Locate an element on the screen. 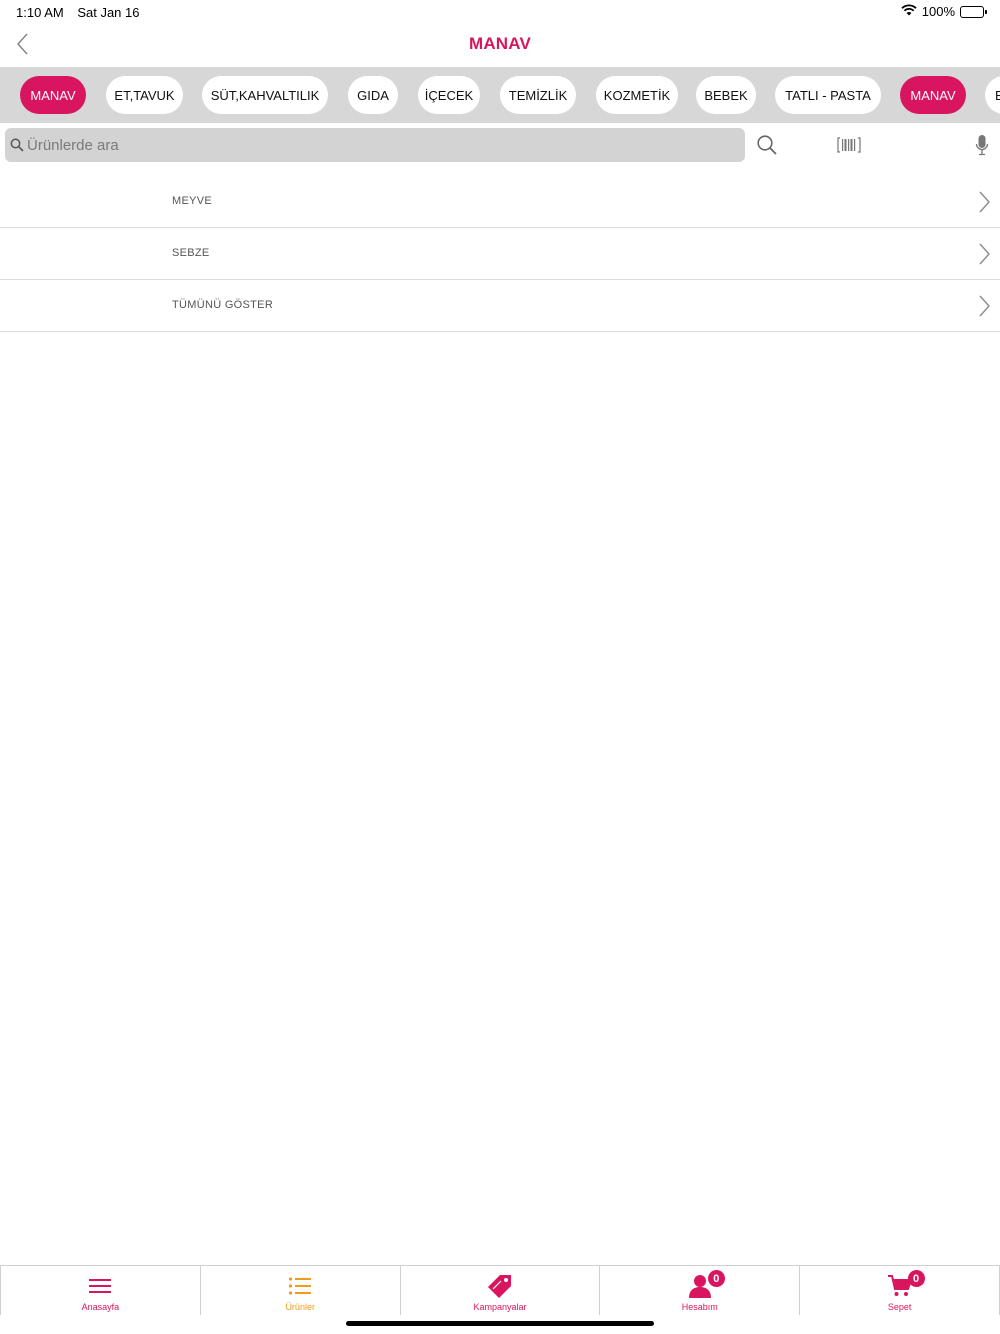  voice-search-button is located at coordinates (982, 145).